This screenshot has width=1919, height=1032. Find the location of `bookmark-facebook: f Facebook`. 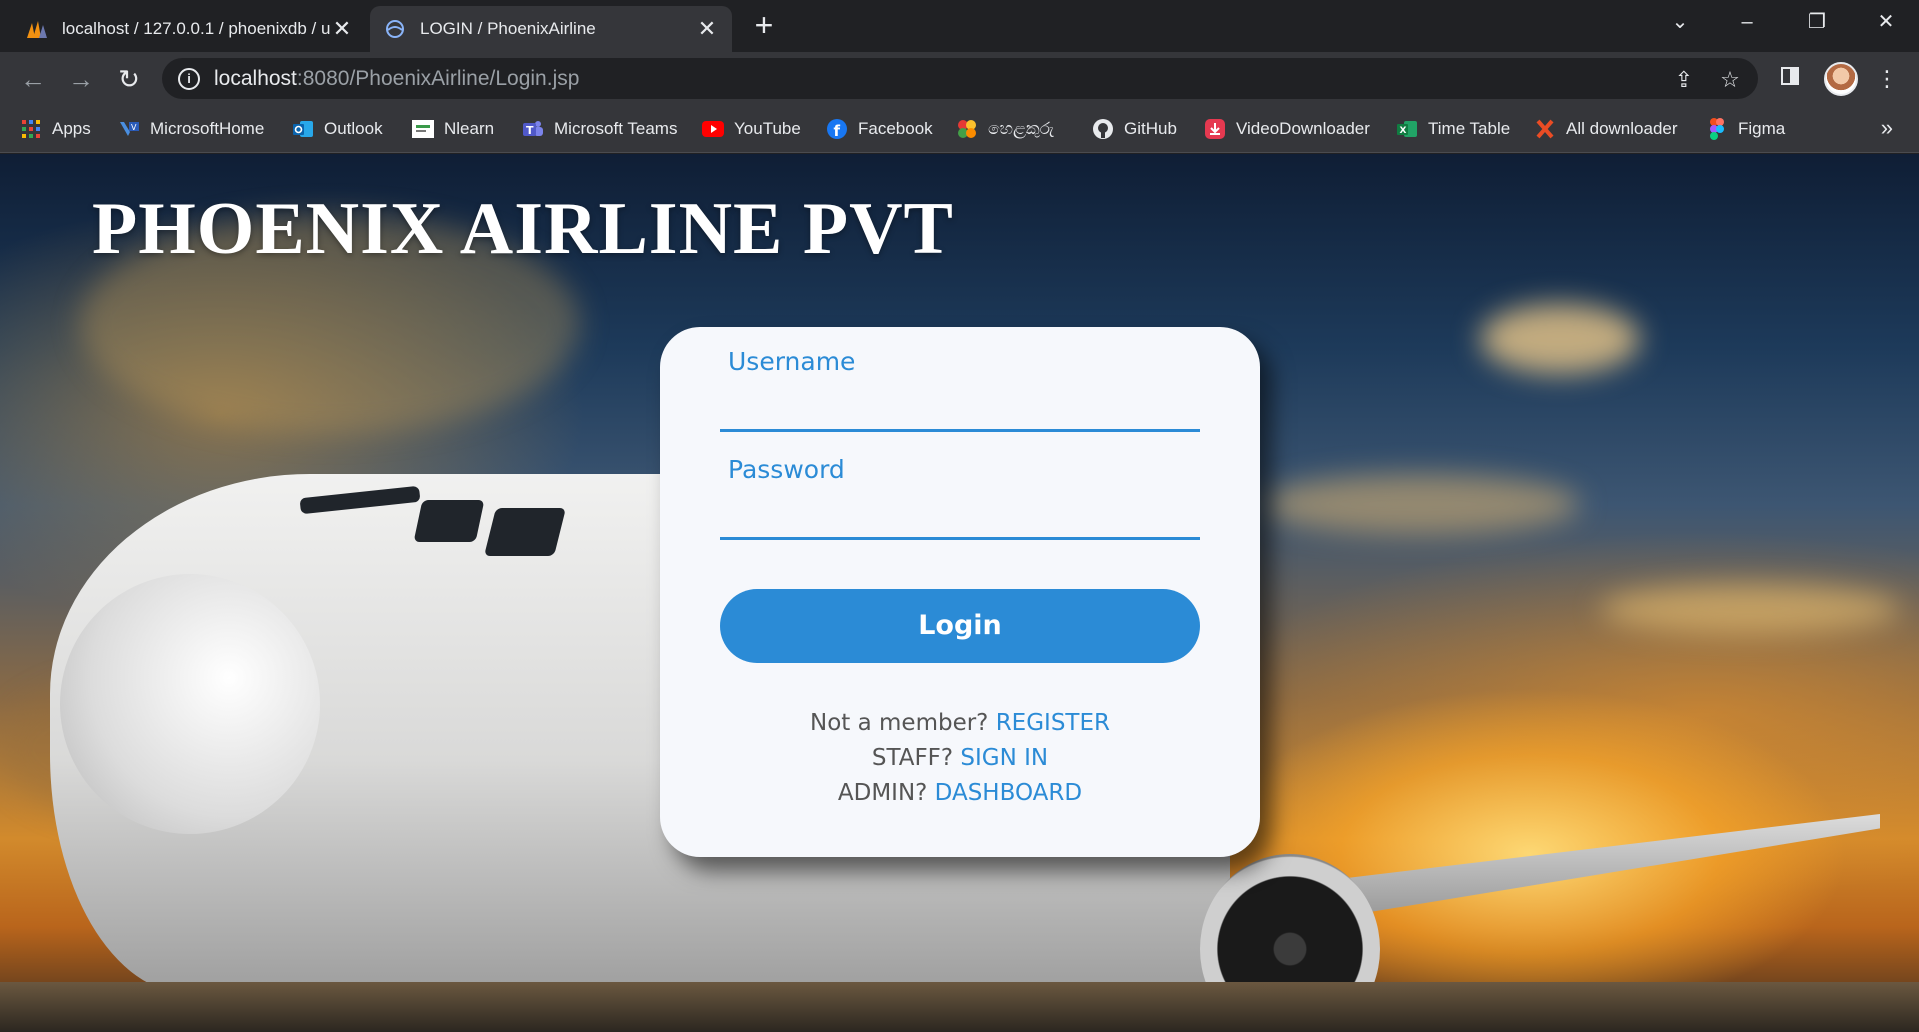

bookmark-facebook: f Facebook is located at coordinates (879, 129).